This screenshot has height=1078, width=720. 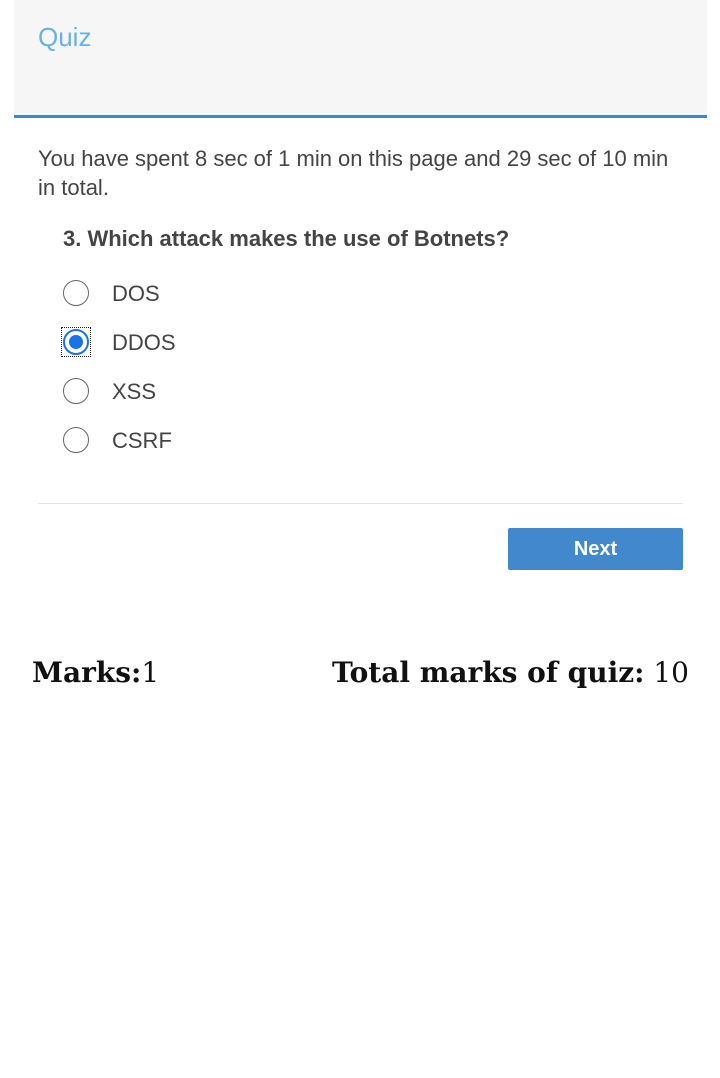 I want to click on radio-csrf, so click(x=76, y=440).